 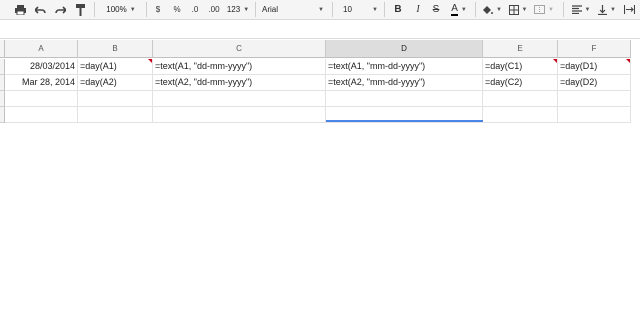 What do you see at coordinates (270, 9) in the screenshot?
I see `font-family-value: Arial` at bounding box center [270, 9].